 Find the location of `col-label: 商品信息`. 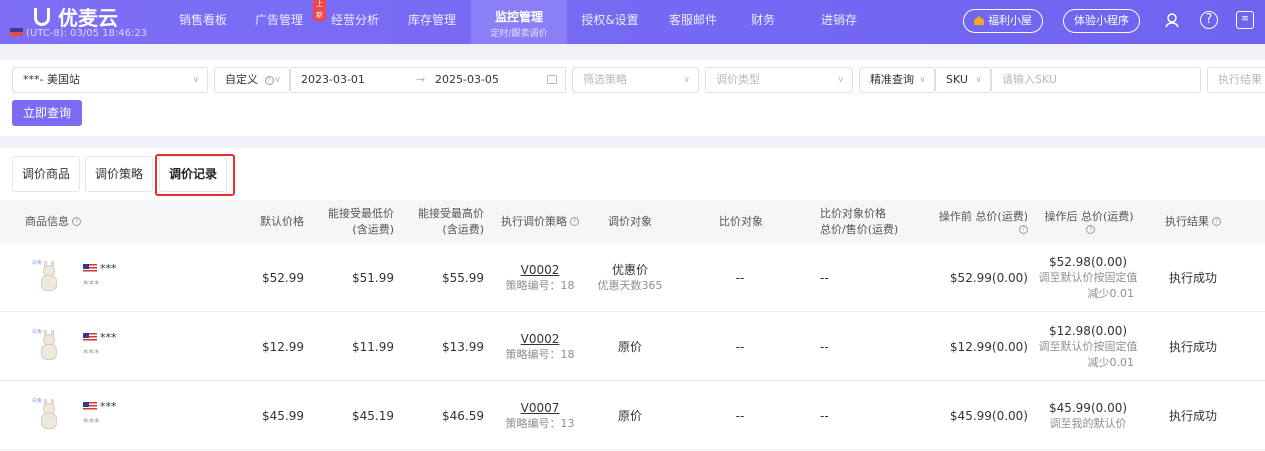

col-label: 商品信息 is located at coordinates (47, 221).